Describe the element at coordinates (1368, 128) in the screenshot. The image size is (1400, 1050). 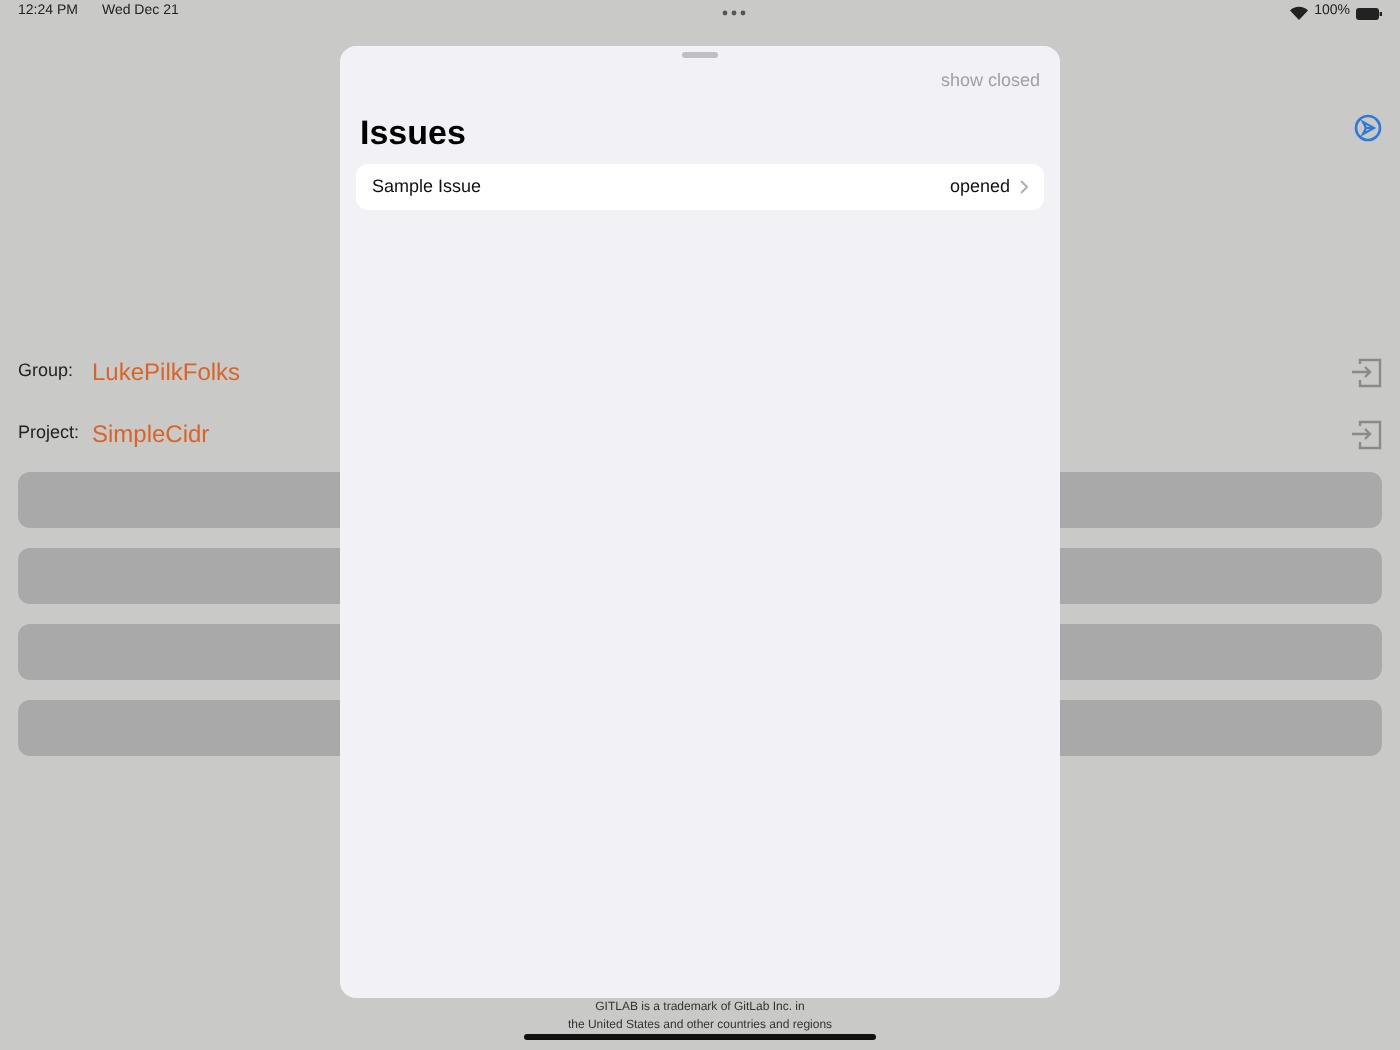
I see `send-icon` at that location.